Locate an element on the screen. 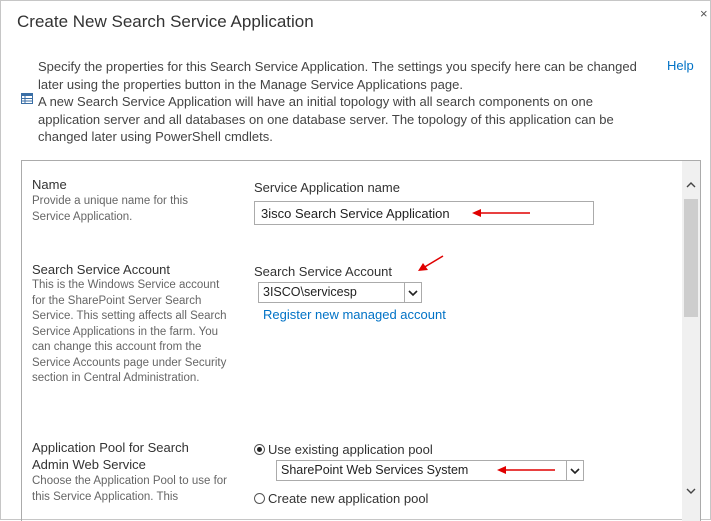 Image resolution: width=711 pixels, height=521 pixels. info-table-icon is located at coordinates (27, 98).